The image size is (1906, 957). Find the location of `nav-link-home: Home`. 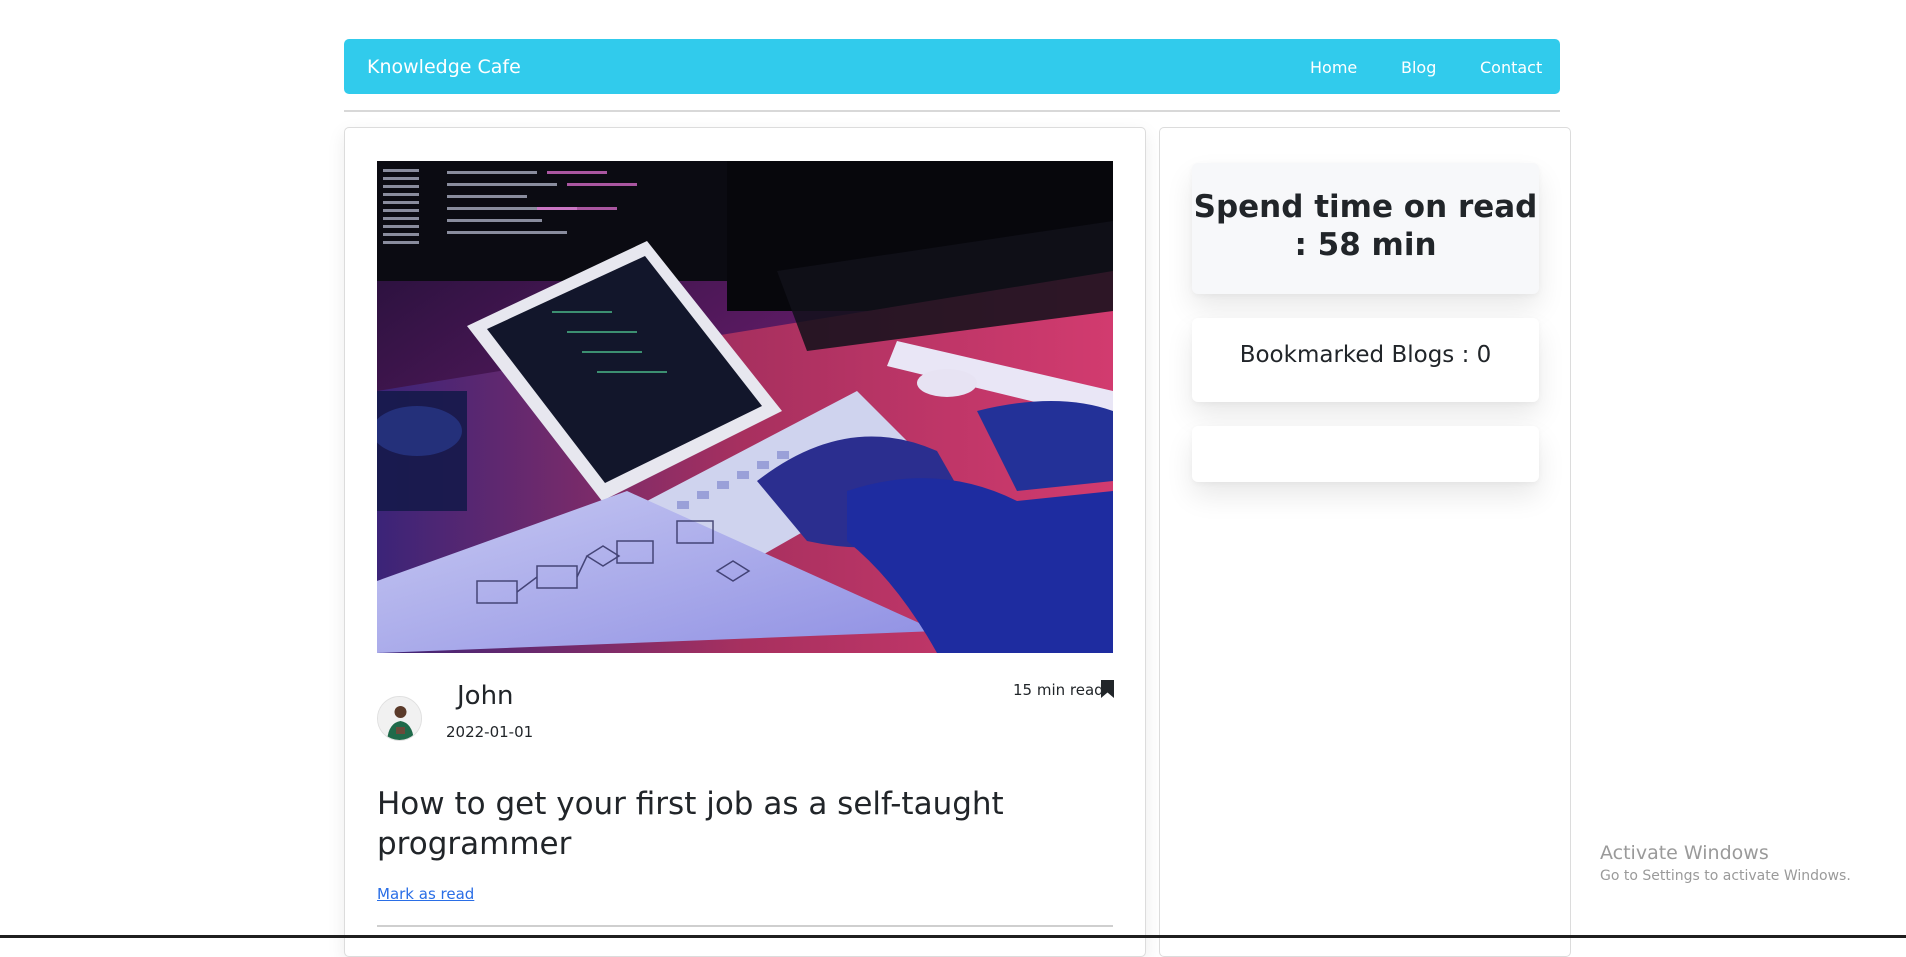

nav-link-home: Home is located at coordinates (1333, 67).